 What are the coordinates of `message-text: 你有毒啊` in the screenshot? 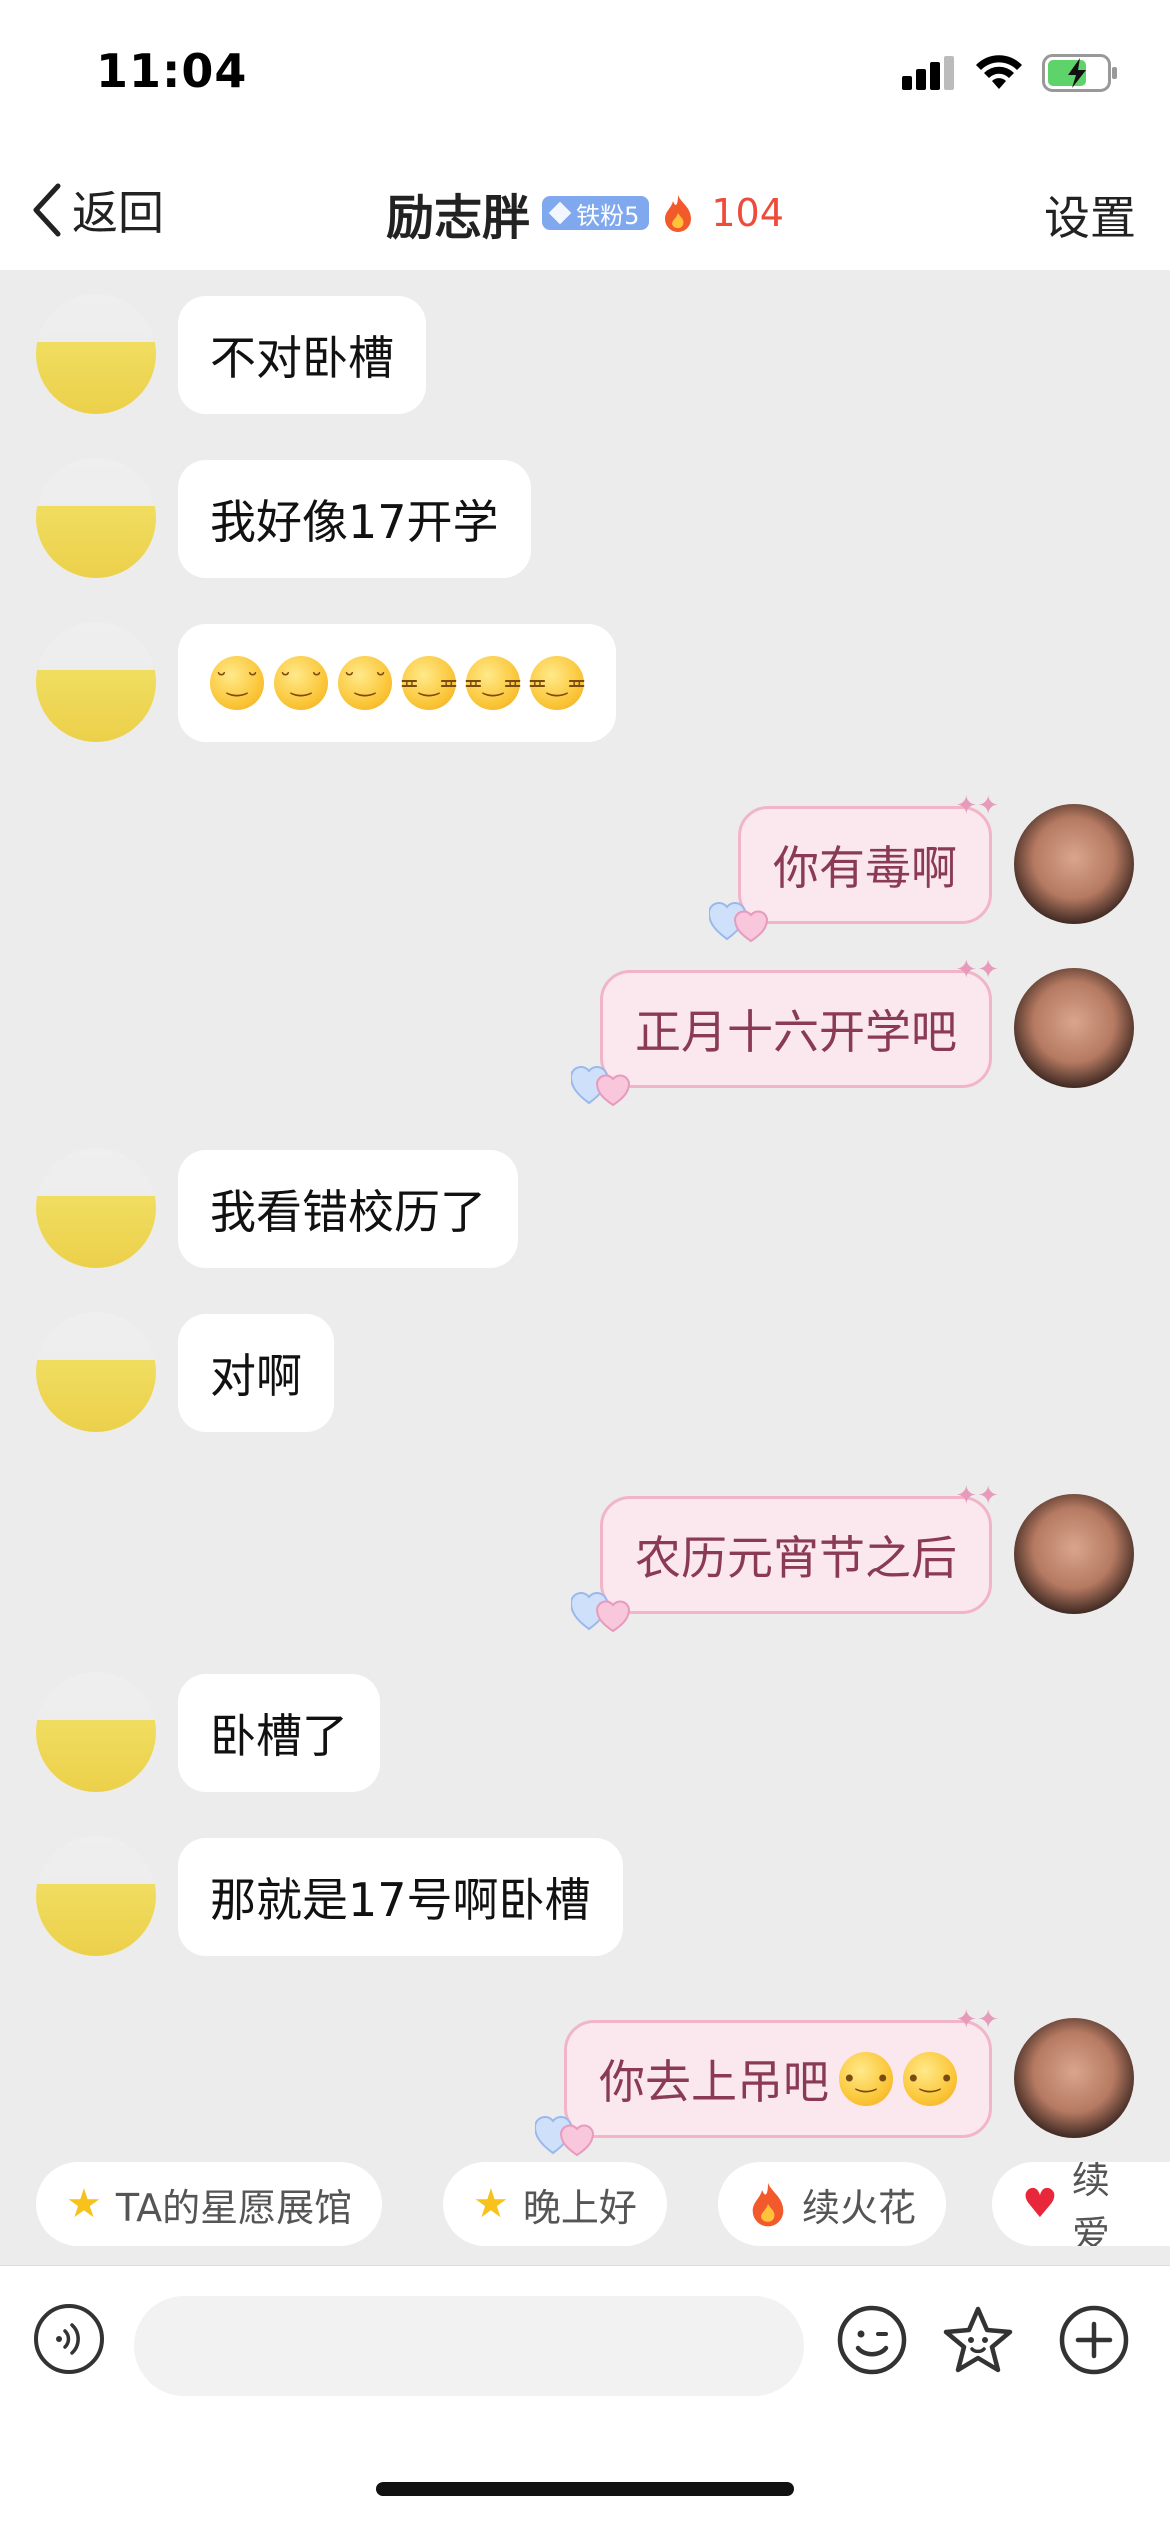 It's located at (865, 868).